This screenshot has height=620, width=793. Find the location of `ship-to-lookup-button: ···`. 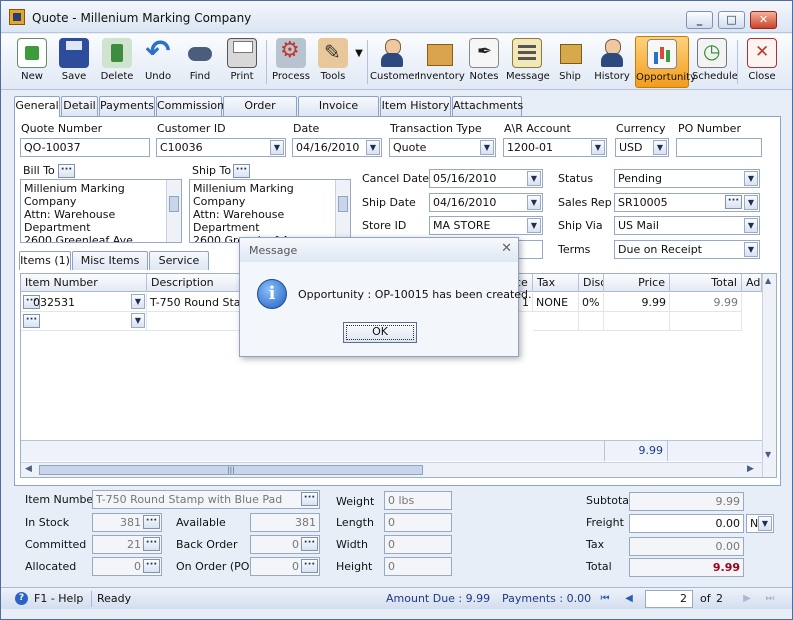

ship-to-lookup-button: ··· is located at coordinates (241, 171).